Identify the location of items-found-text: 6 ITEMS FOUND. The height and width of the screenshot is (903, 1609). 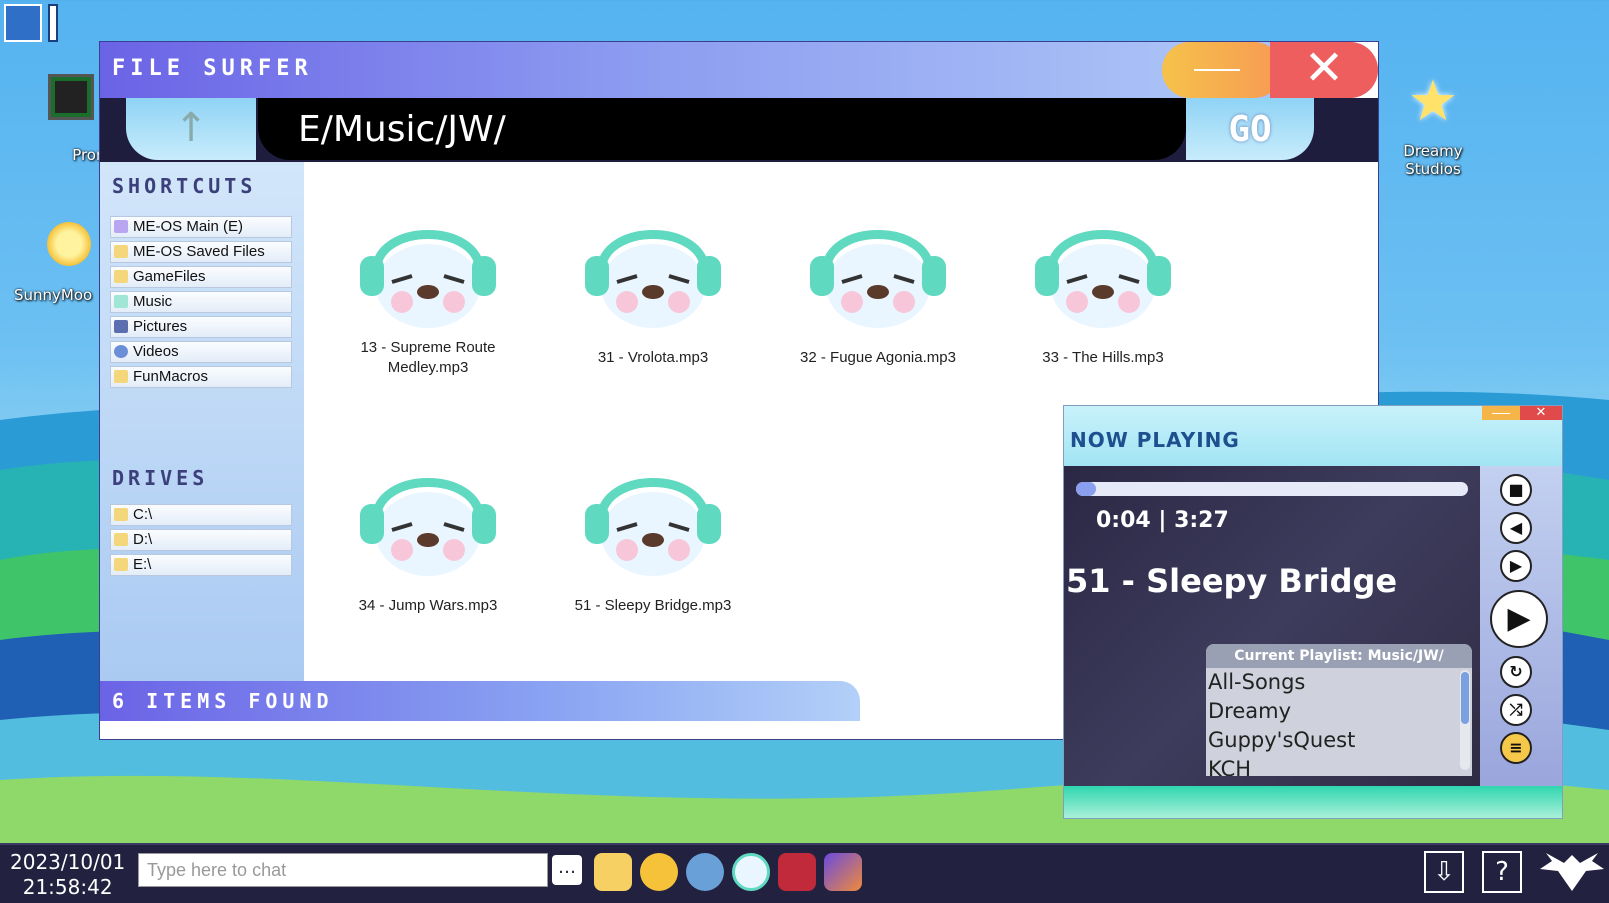
(223, 701).